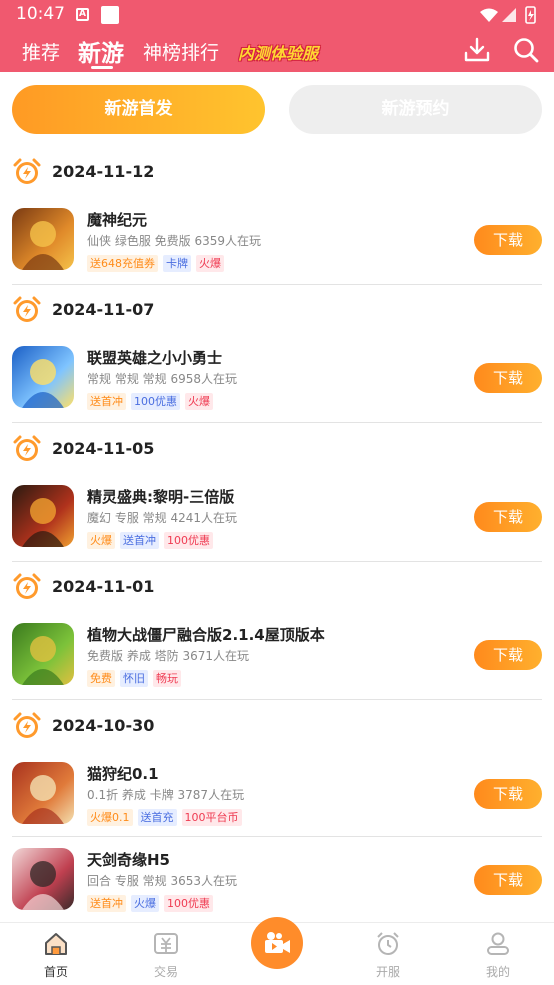 The image size is (554, 985). I want to click on game-title: 植物大战僵尸融合版2.1.4屋顶版本, so click(206, 634).